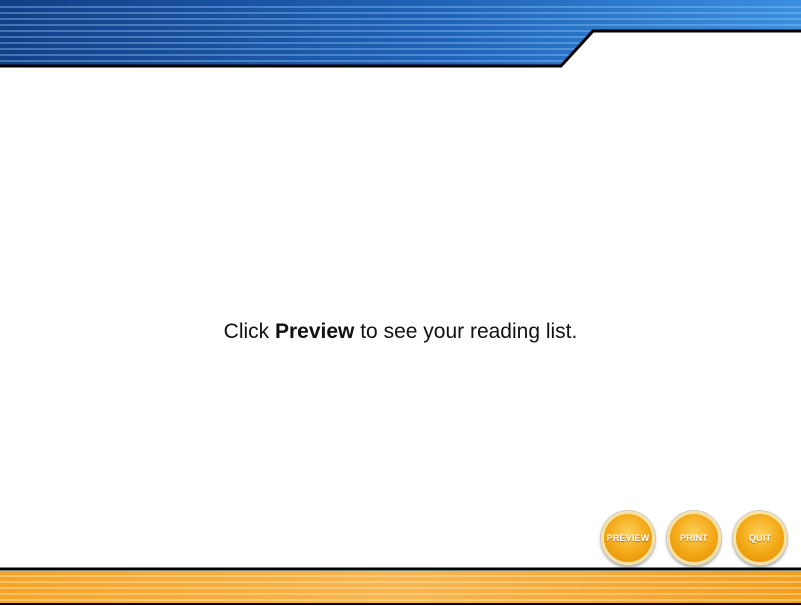 The width and height of the screenshot is (801, 606). I want to click on instruction-text: Click Preview to see your reading list., so click(400, 332).